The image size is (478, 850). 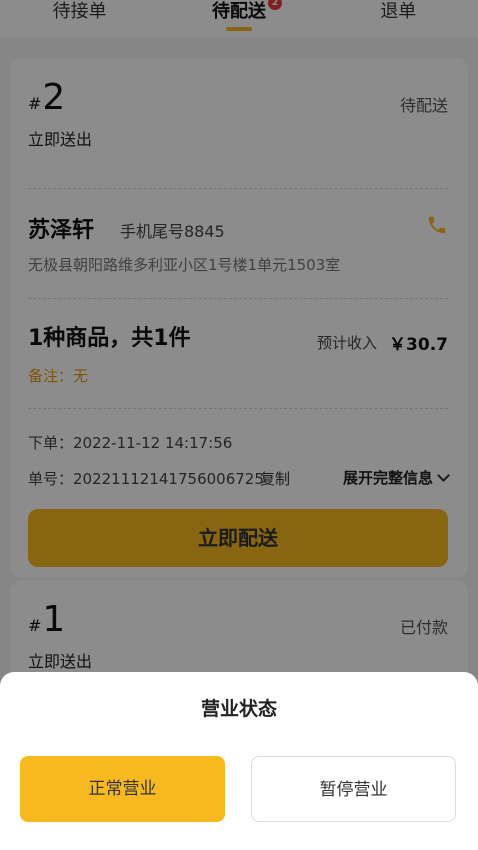 What do you see at coordinates (238, 709) in the screenshot?
I see `sheet-title: 营业状态` at bounding box center [238, 709].